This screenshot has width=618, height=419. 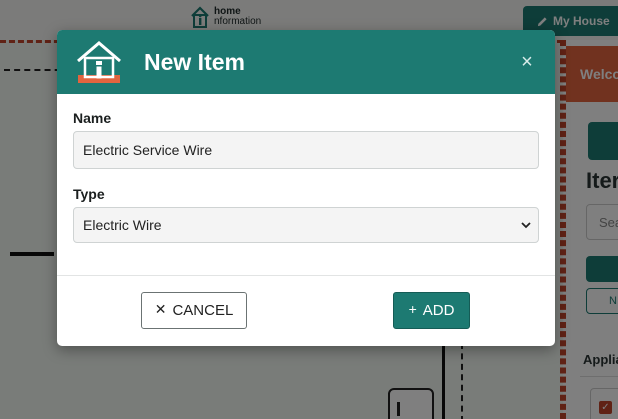 I want to click on type-label: Type, so click(x=89, y=194).